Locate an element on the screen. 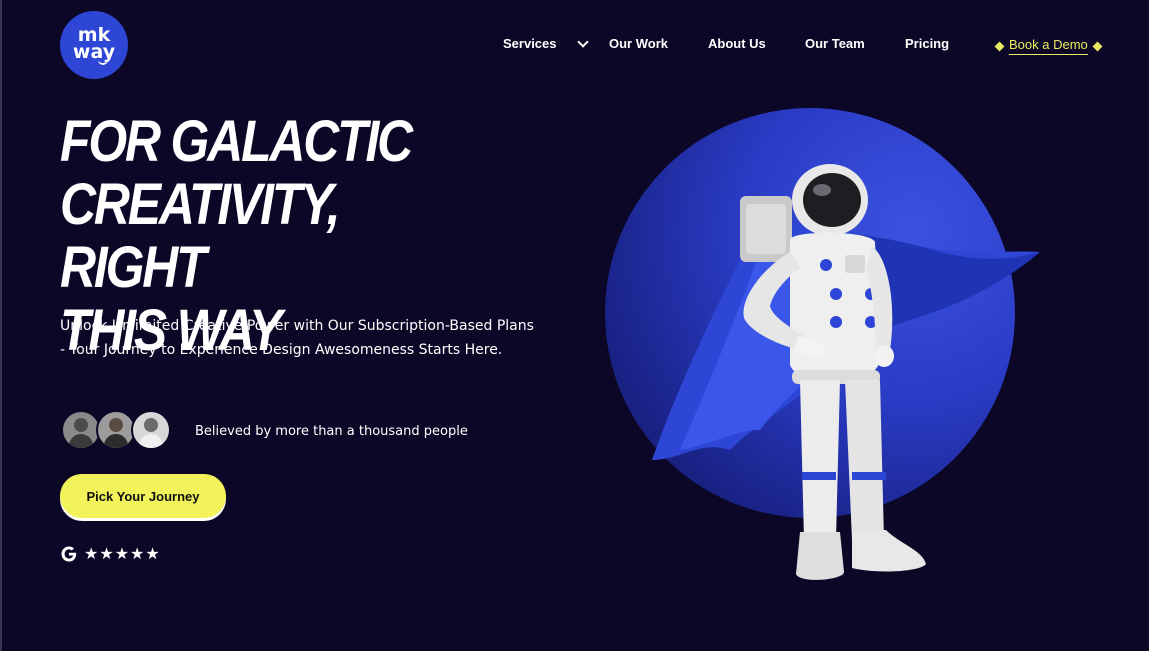 The image size is (1149, 651). google-rating: ★★★★★ is located at coordinates (110, 553).